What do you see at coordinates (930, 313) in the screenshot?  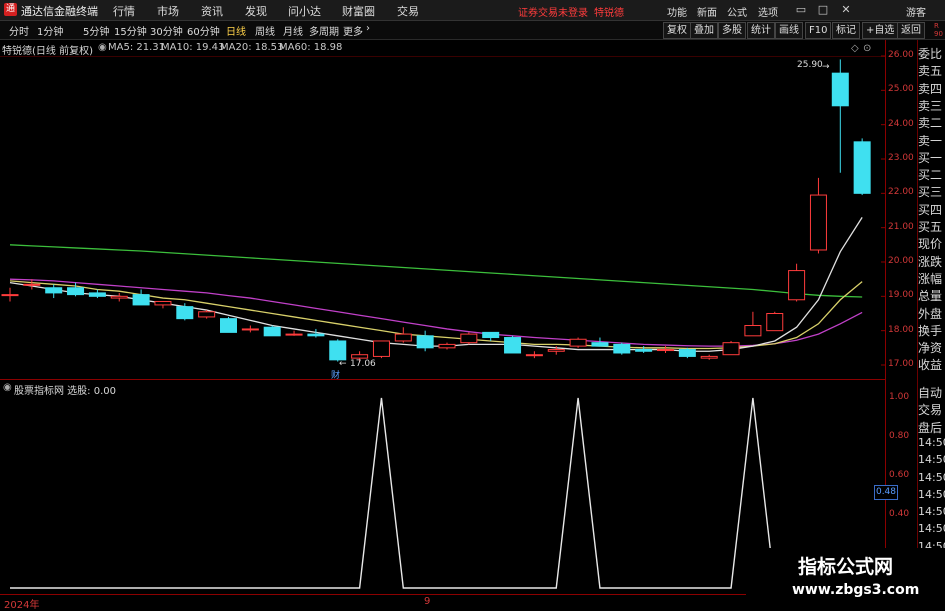 I see `sidebar-label: 外盘` at bounding box center [930, 313].